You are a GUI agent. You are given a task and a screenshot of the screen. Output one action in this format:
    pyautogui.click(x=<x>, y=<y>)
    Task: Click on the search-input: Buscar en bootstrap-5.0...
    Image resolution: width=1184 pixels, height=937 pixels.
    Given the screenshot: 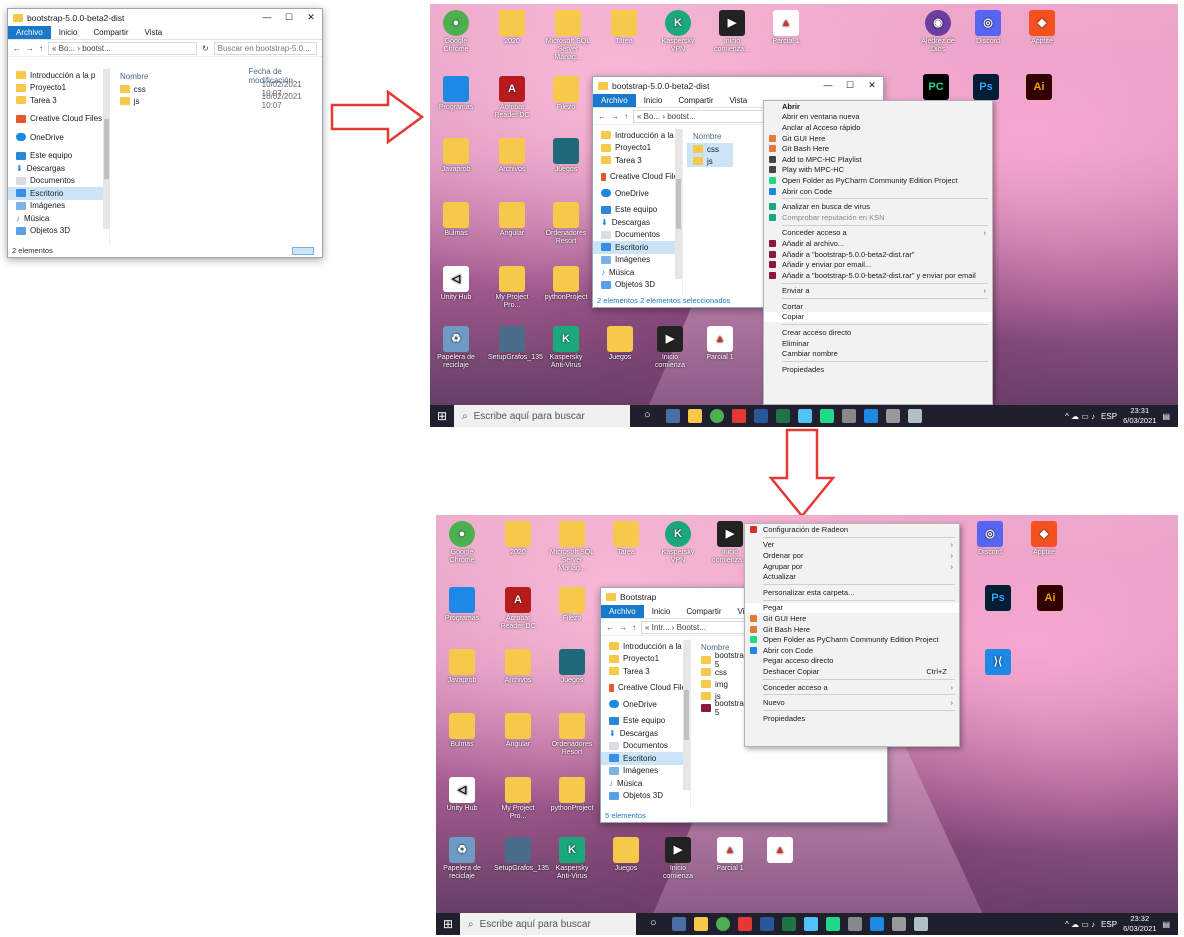 What is the action you would take?
    pyautogui.click(x=265, y=48)
    